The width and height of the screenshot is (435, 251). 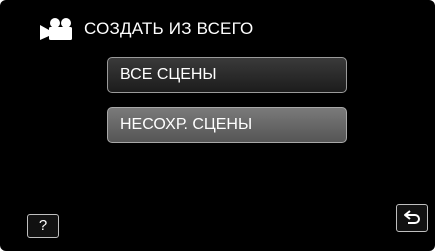 What do you see at coordinates (227, 125) in the screenshot?
I see `unsaved-scenes-button: НЕСОХР. СЦЕНЫ` at bounding box center [227, 125].